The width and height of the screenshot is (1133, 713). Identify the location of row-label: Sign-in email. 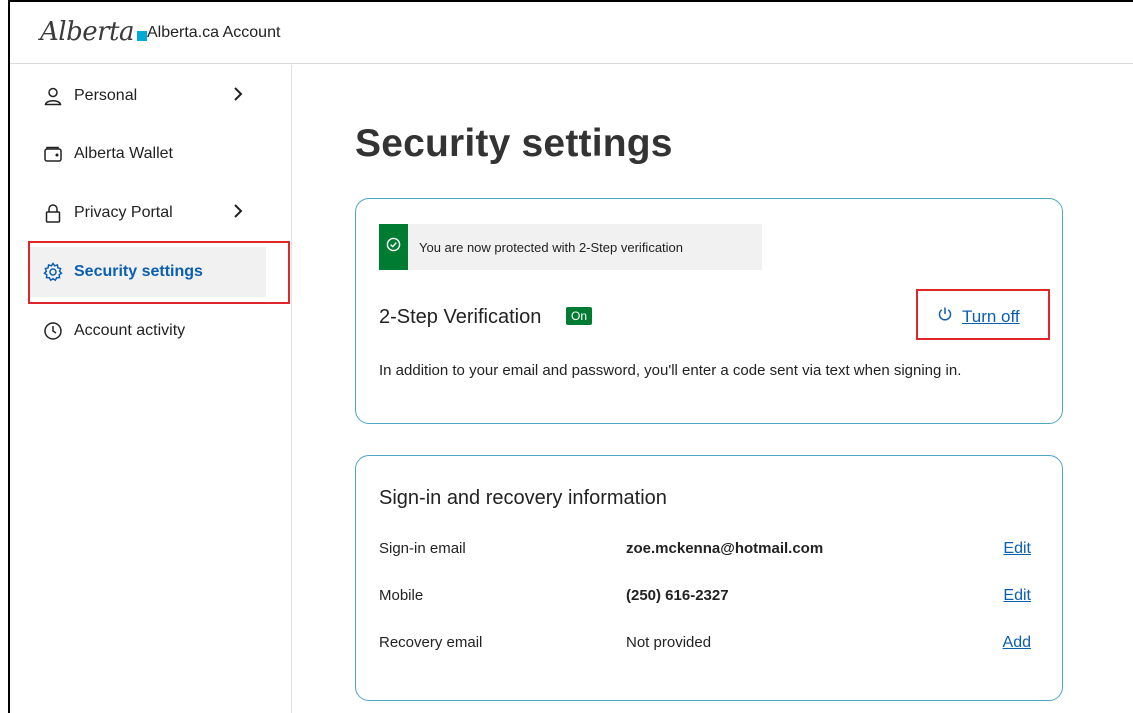
(422, 548).